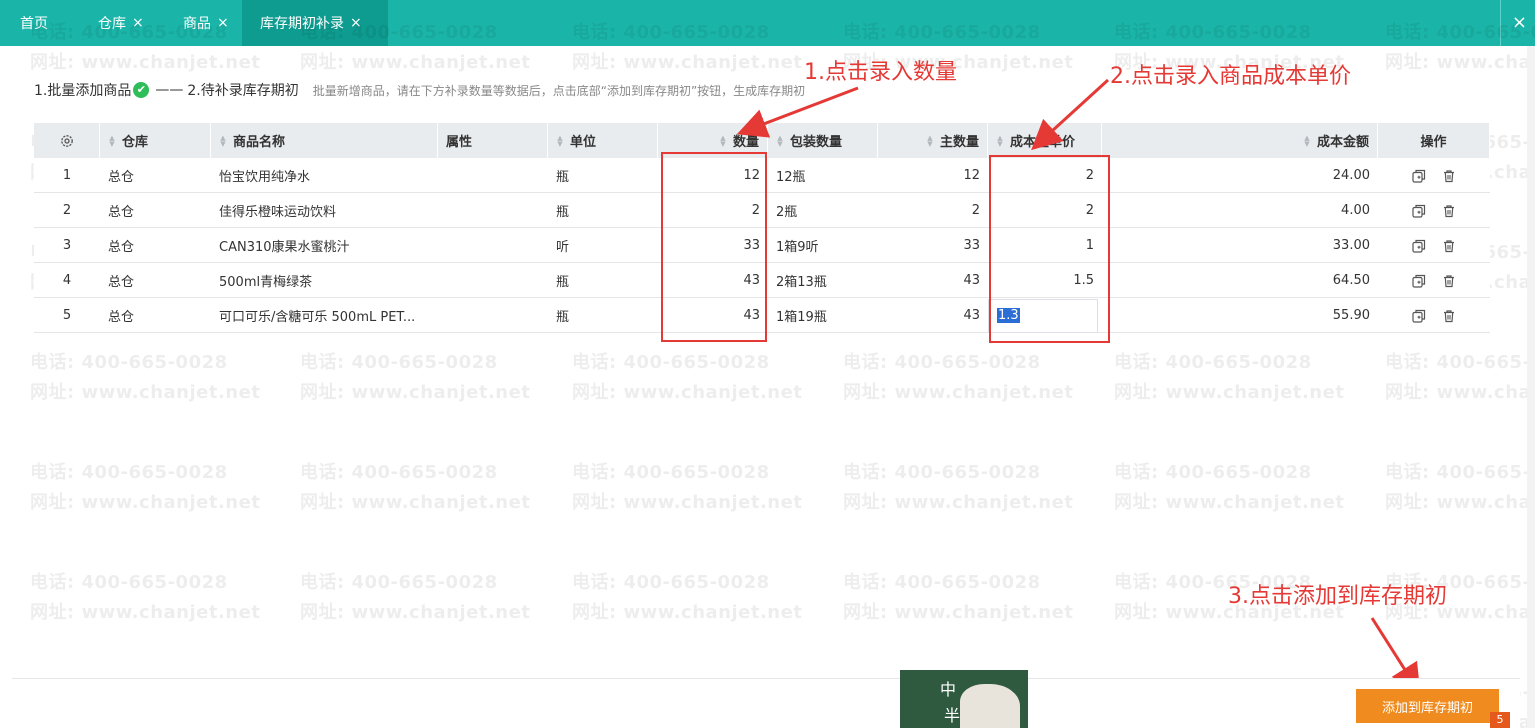 The height and width of the screenshot is (728, 1535). Describe the element at coordinates (1531, 387) in the screenshot. I see `scrollbar` at that location.